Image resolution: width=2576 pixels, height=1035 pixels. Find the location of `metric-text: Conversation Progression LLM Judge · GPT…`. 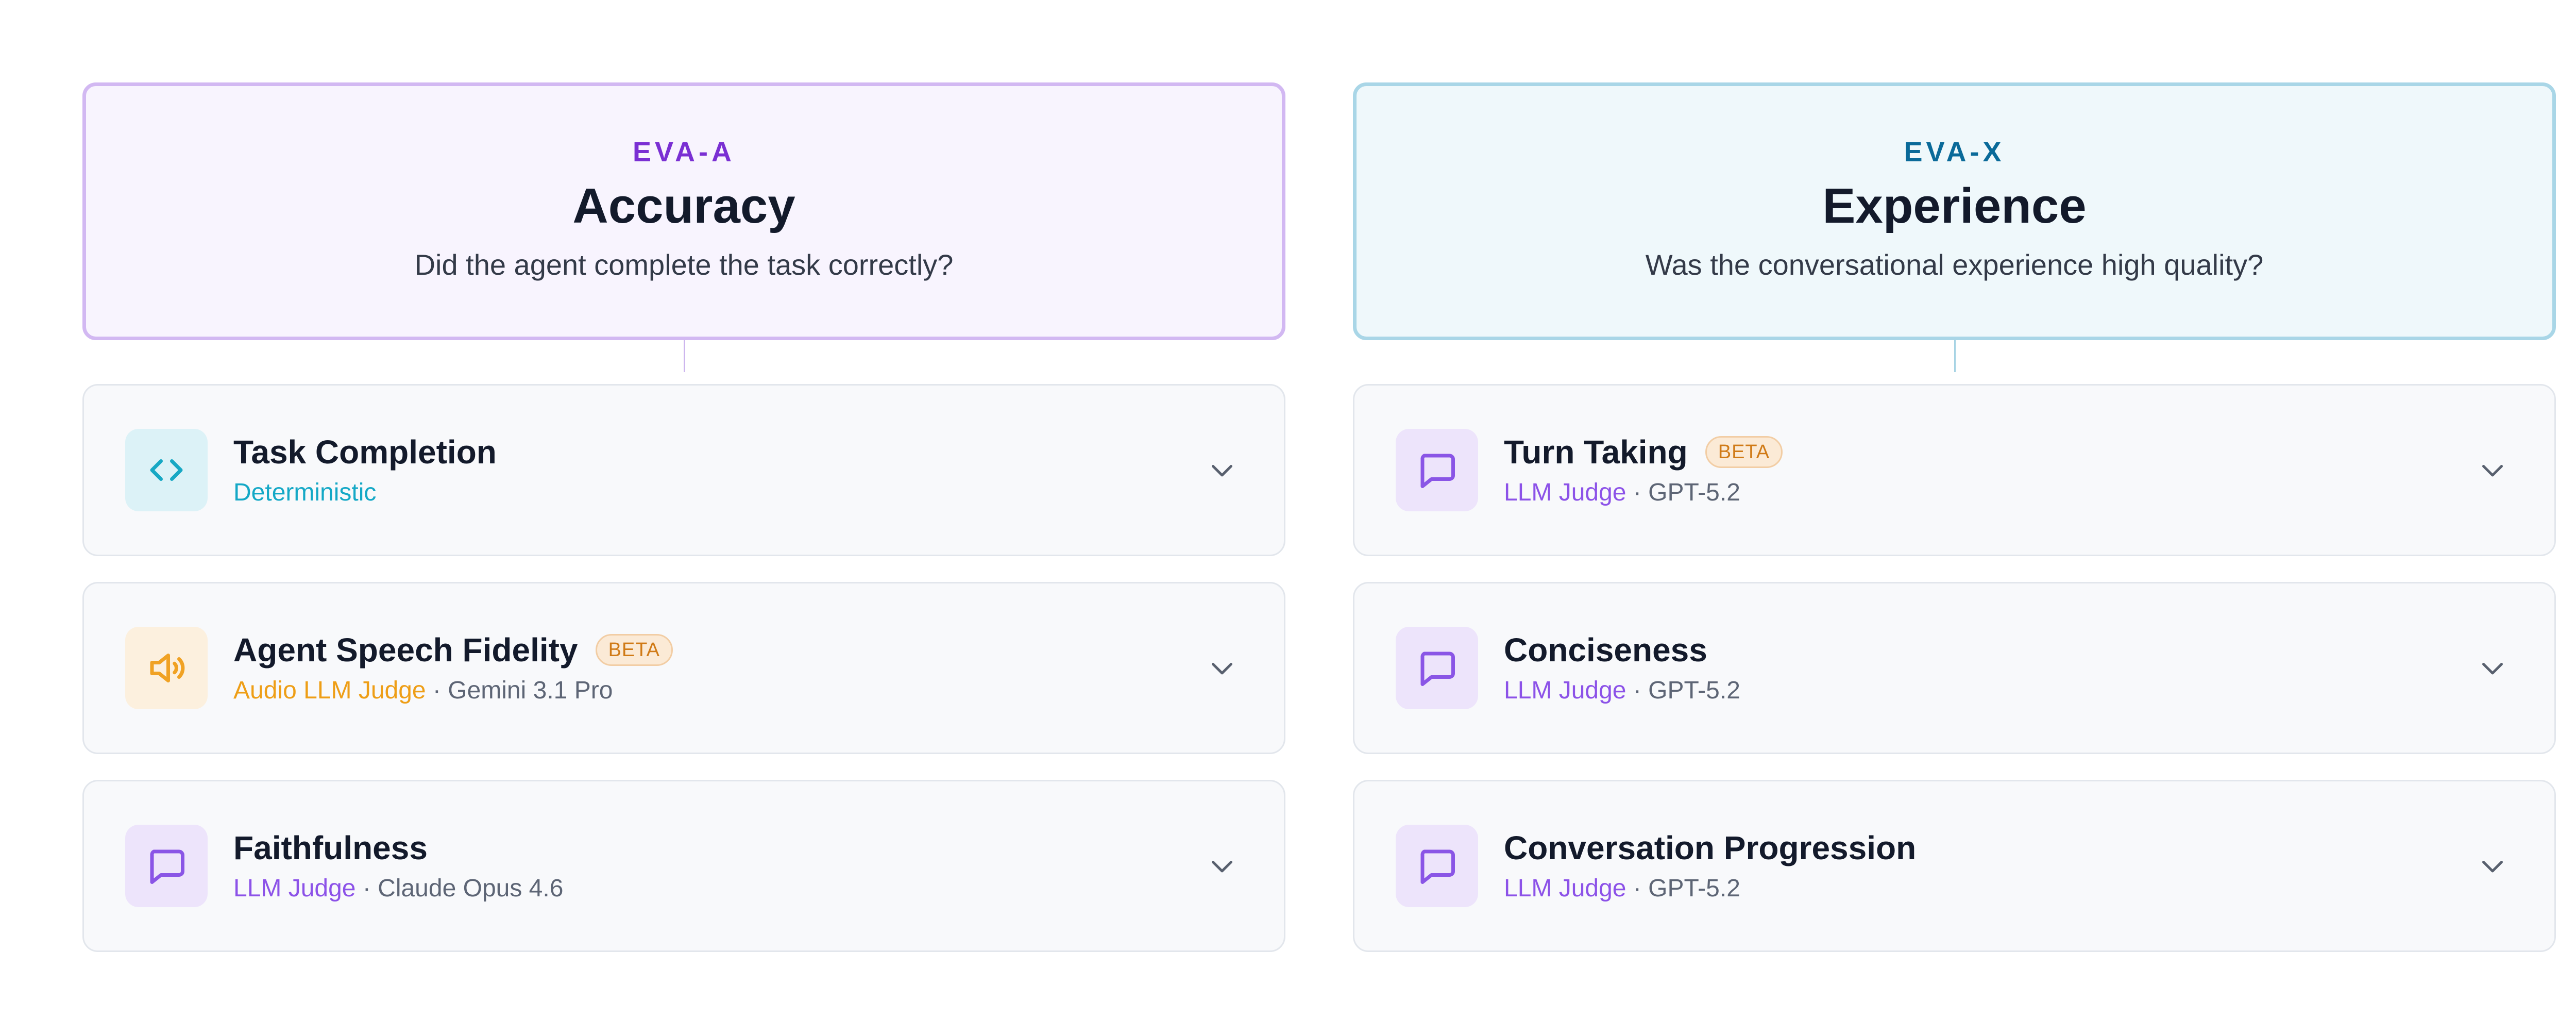

metric-text: Conversation Progression LLM Judge · GPT… is located at coordinates (1988, 866).